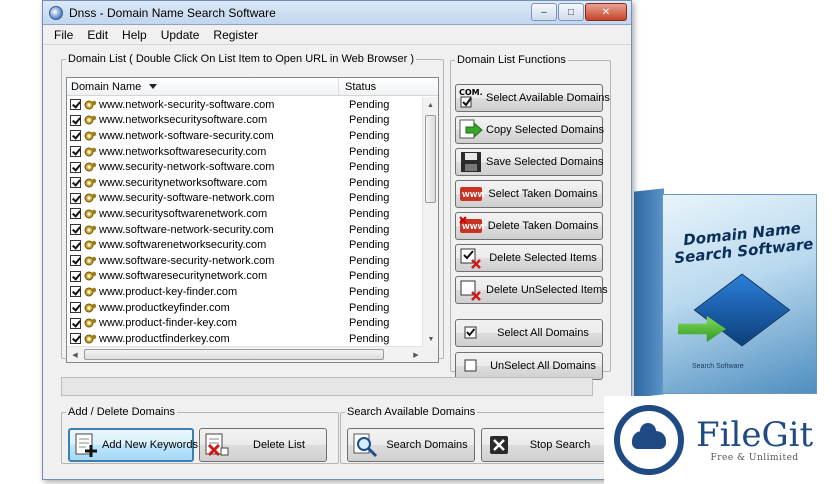 This screenshot has height=484, width=836. What do you see at coordinates (245, 323) in the screenshot?
I see `list-item: www.product-finder-key.com Pending` at bounding box center [245, 323].